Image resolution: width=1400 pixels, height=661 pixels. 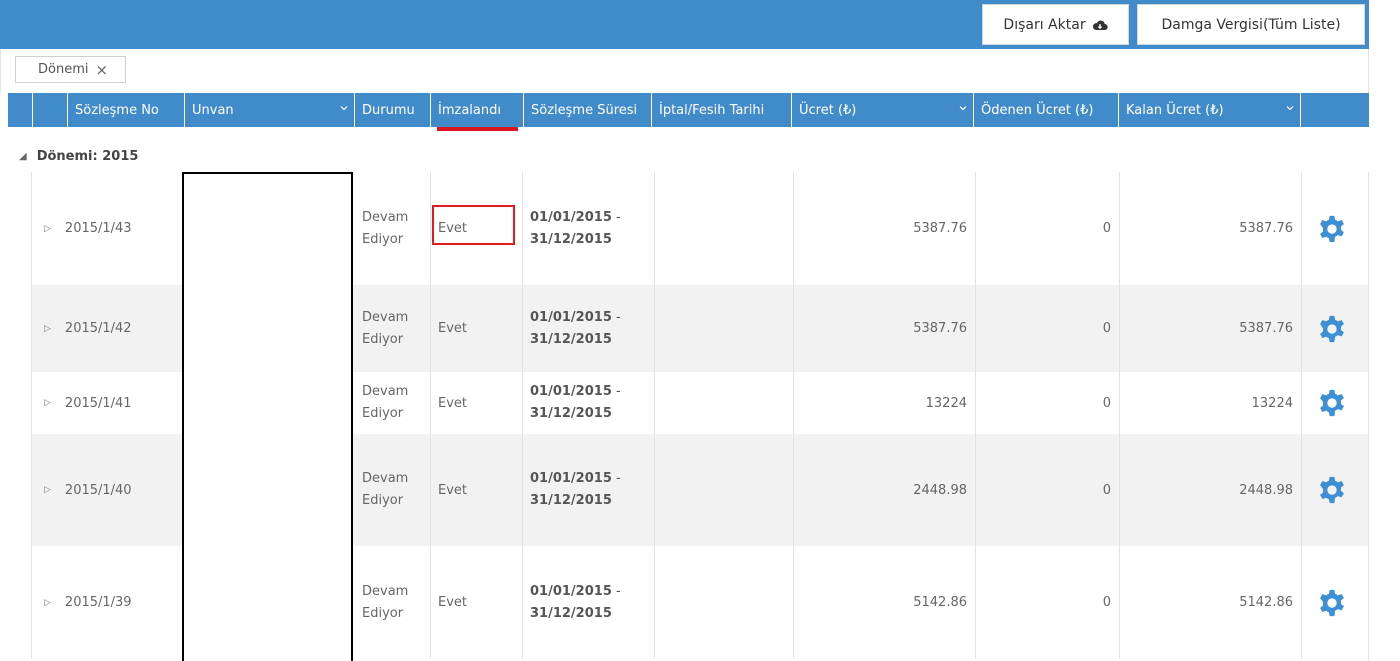 What do you see at coordinates (125, 110) in the screenshot?
I see `header-sozlesme-no: Sözleşme No` at bounding box center [125, 110].